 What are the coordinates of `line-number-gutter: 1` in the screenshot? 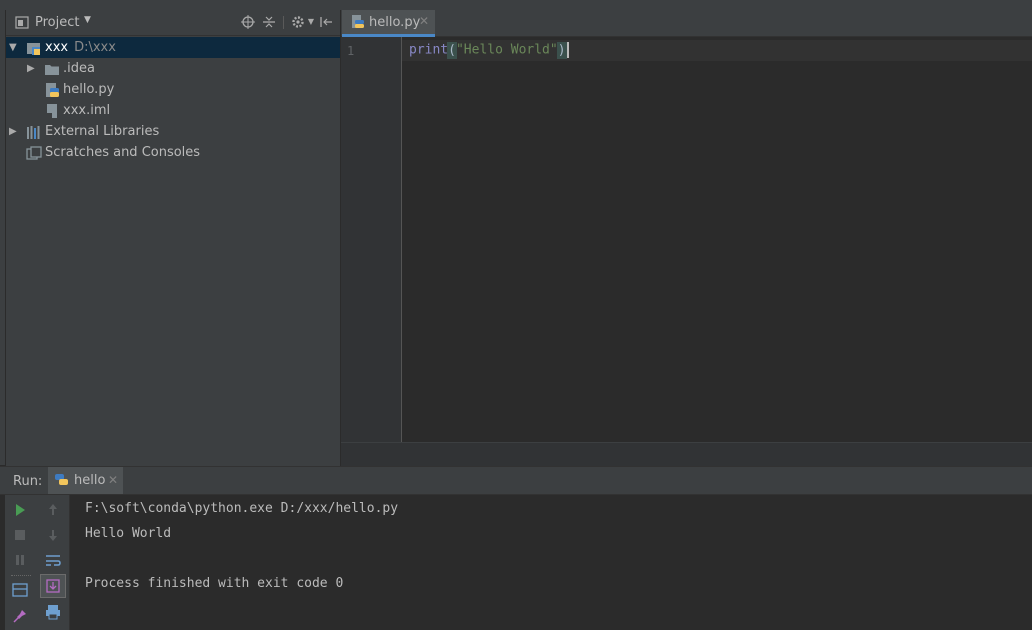 It's located at (371, 239).